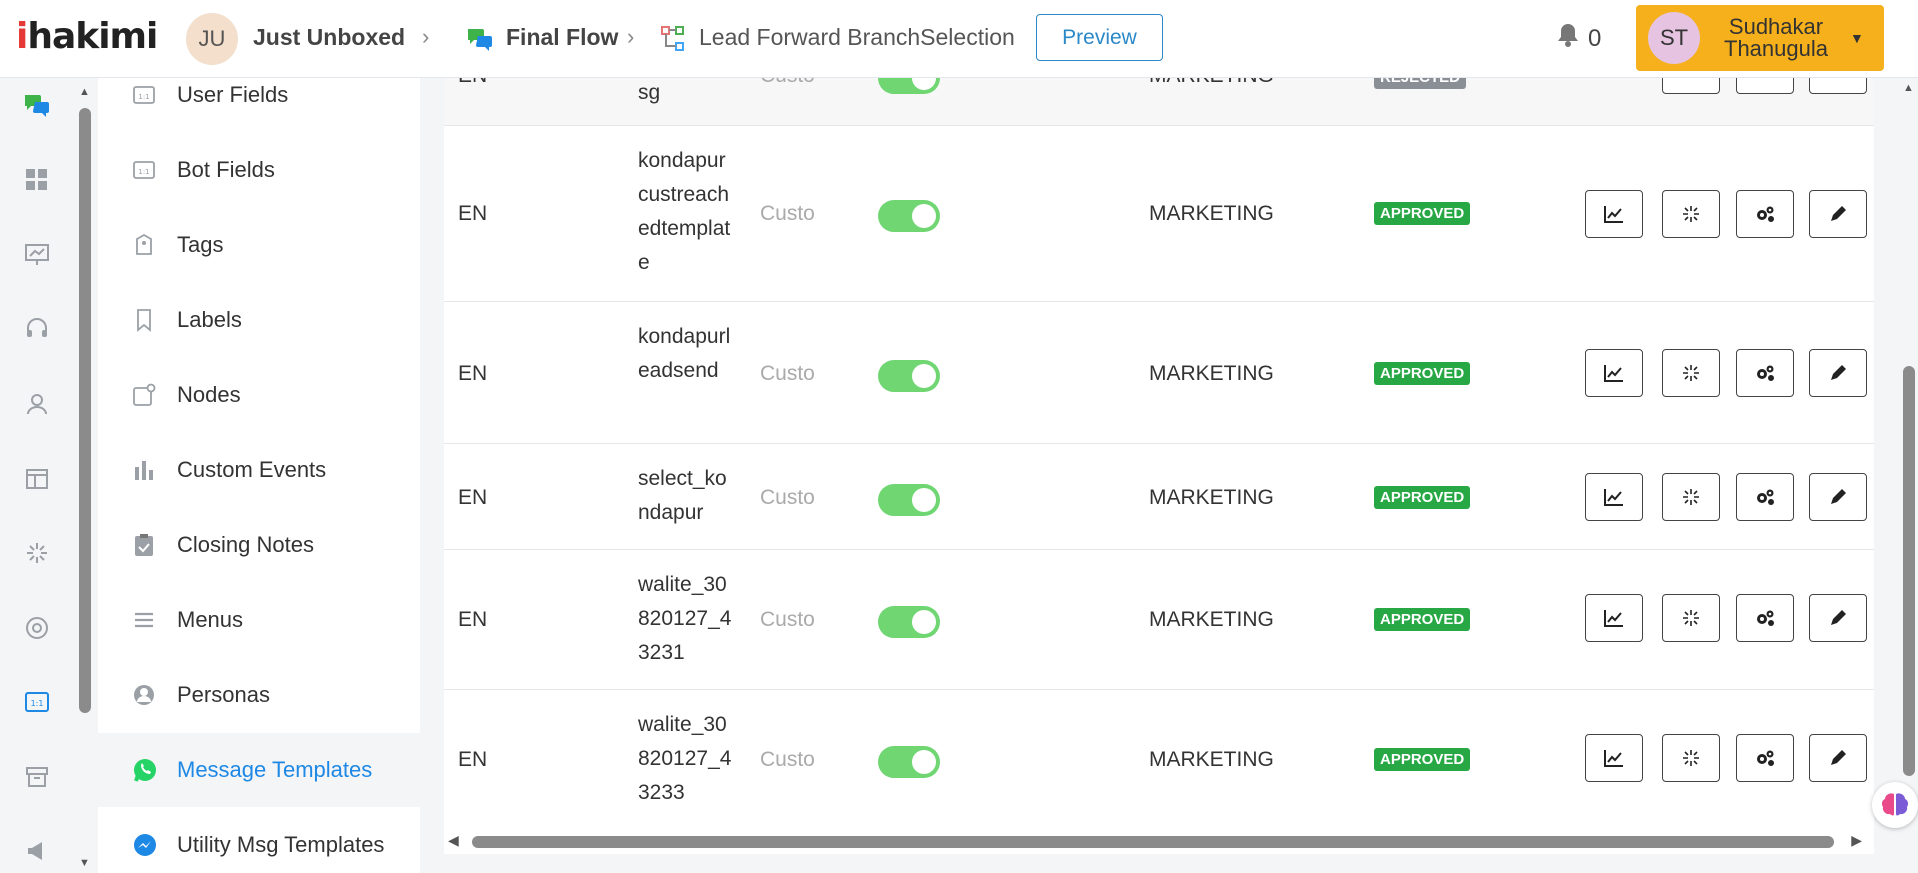  I want to click on sidebar-item-utility-msg-templates: Utility Msg Templates, so click(259, 840).